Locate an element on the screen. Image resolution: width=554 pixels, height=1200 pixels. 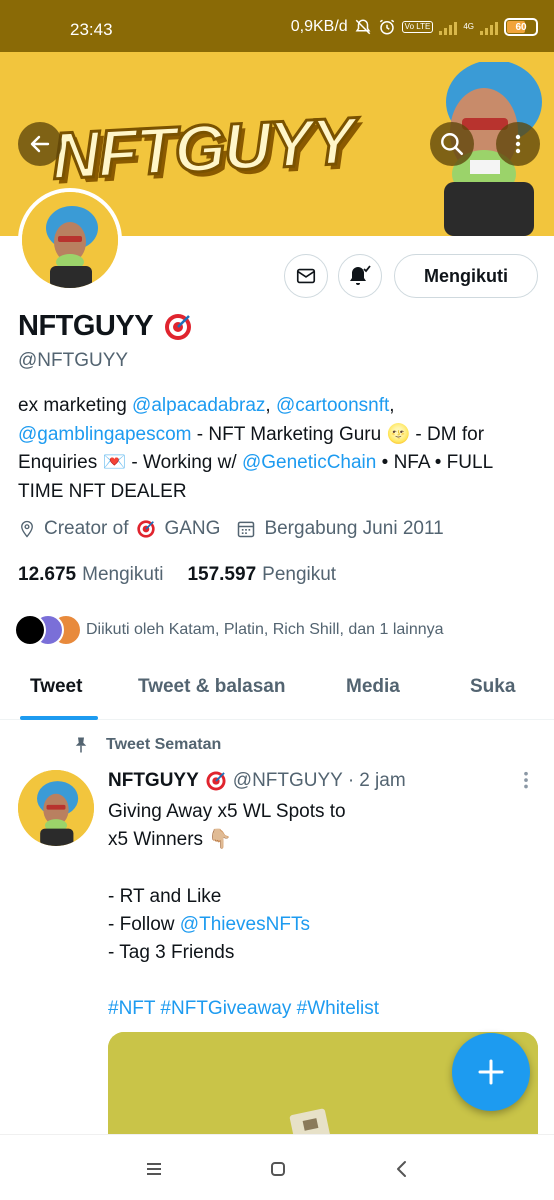
active-tab-indicator is located at coordinates (59, 718).